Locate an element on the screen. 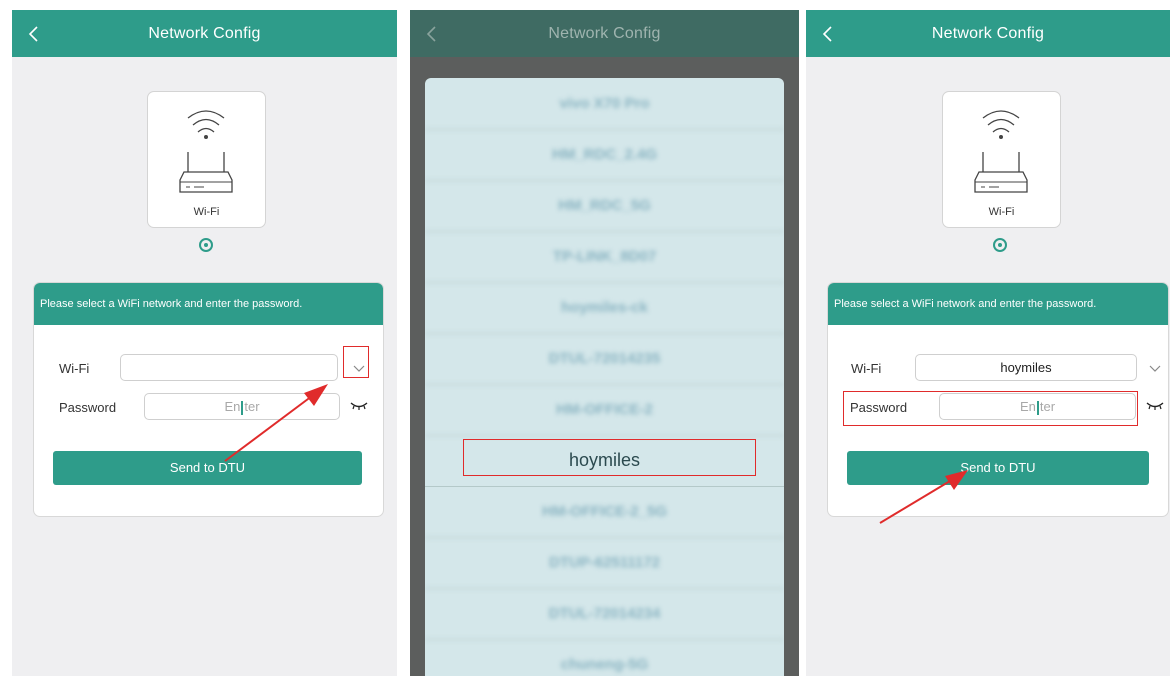  app-header: Network Config is located at coordinates (604, 33).